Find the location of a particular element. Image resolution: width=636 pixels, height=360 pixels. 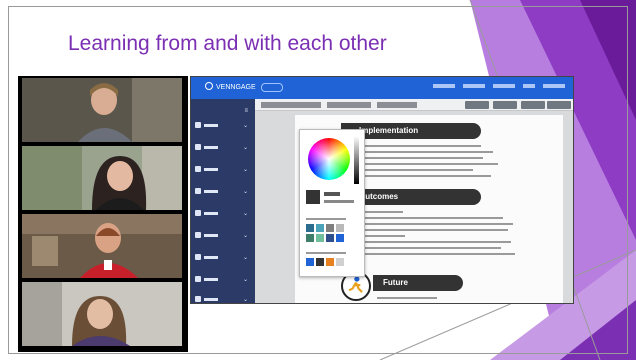

color-picker-popup is located at coordinates (332, 203).